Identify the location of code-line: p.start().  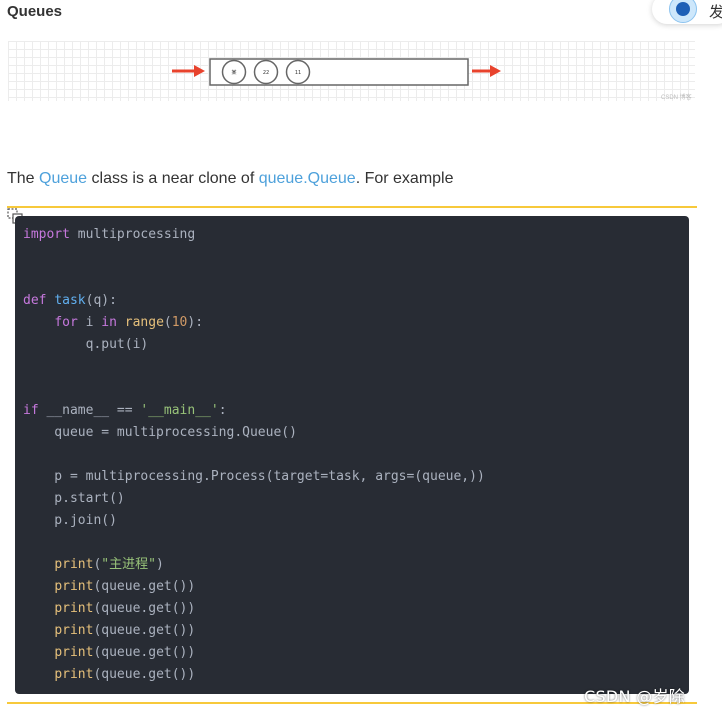
(74, 498).